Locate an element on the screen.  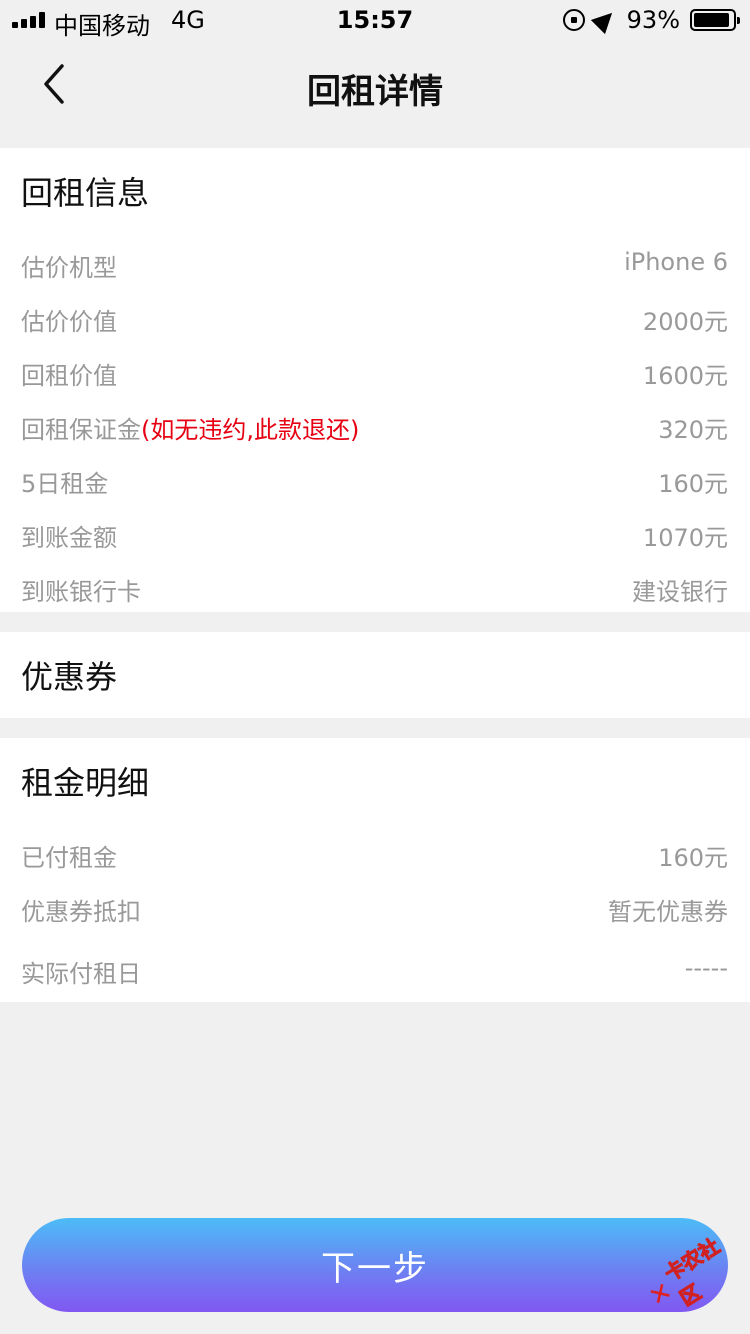
coupon-card: 优惠券 is located at coordinates (375, 675).